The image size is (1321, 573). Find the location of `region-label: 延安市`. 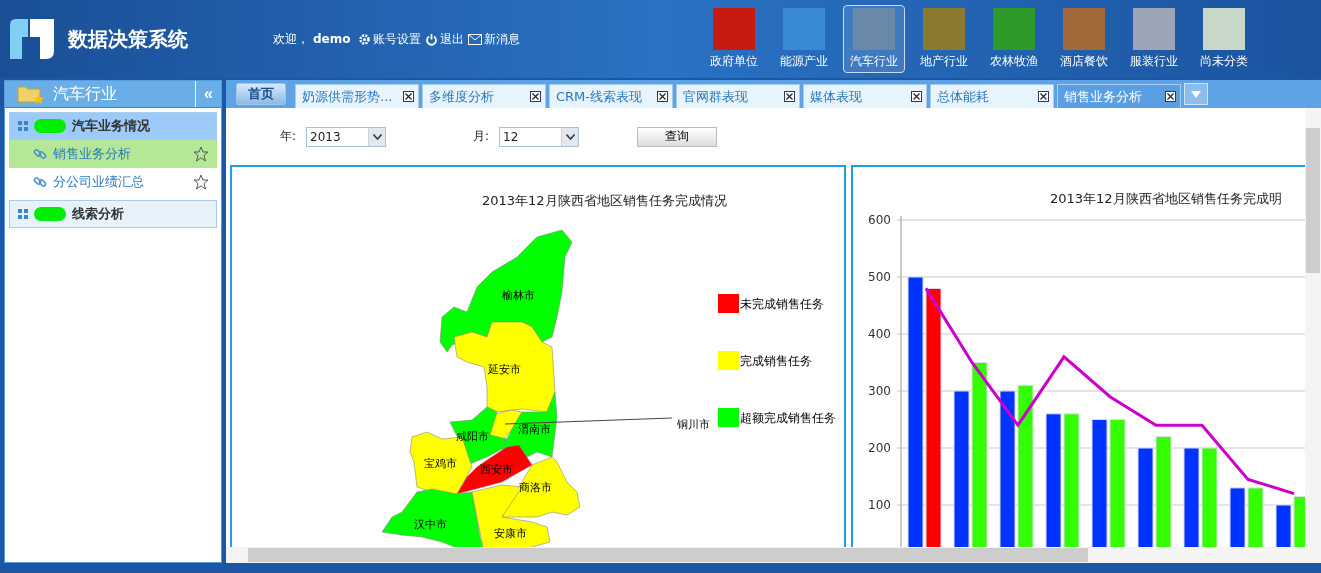

region-label: 延安市 is located at coordinates (504, 369).